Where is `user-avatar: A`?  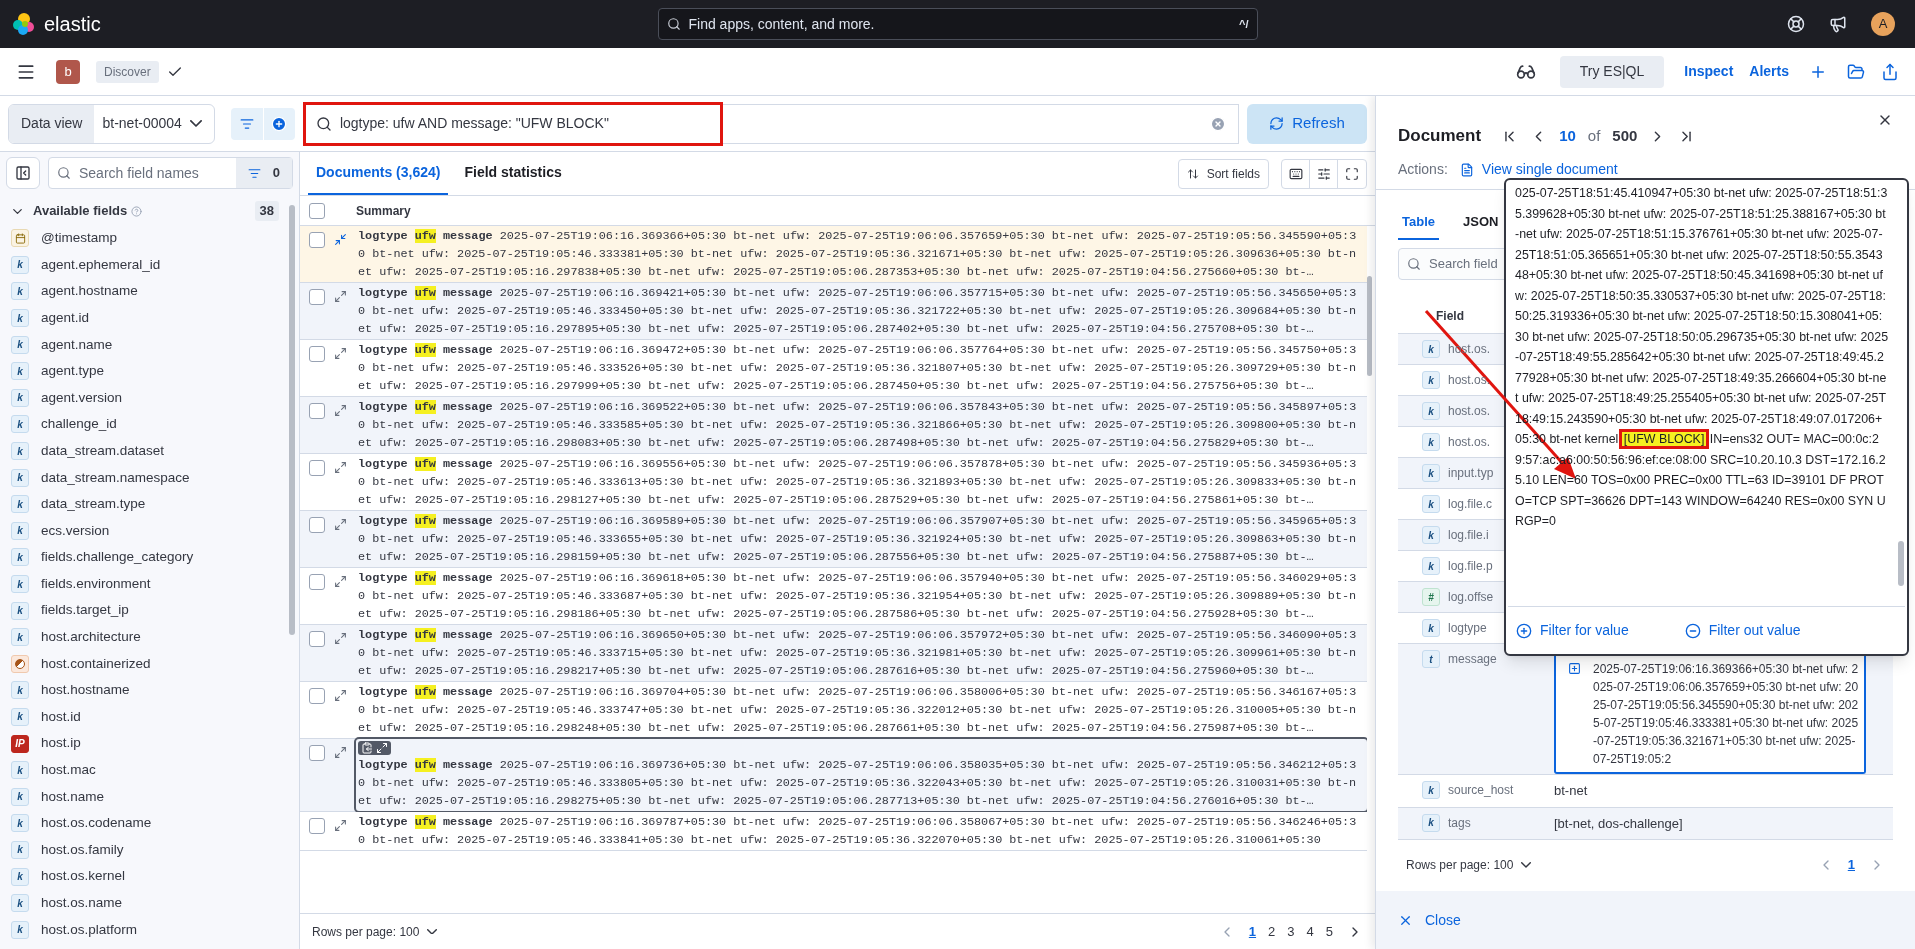
user-avatar: A is located at coordinates (1883, 24).